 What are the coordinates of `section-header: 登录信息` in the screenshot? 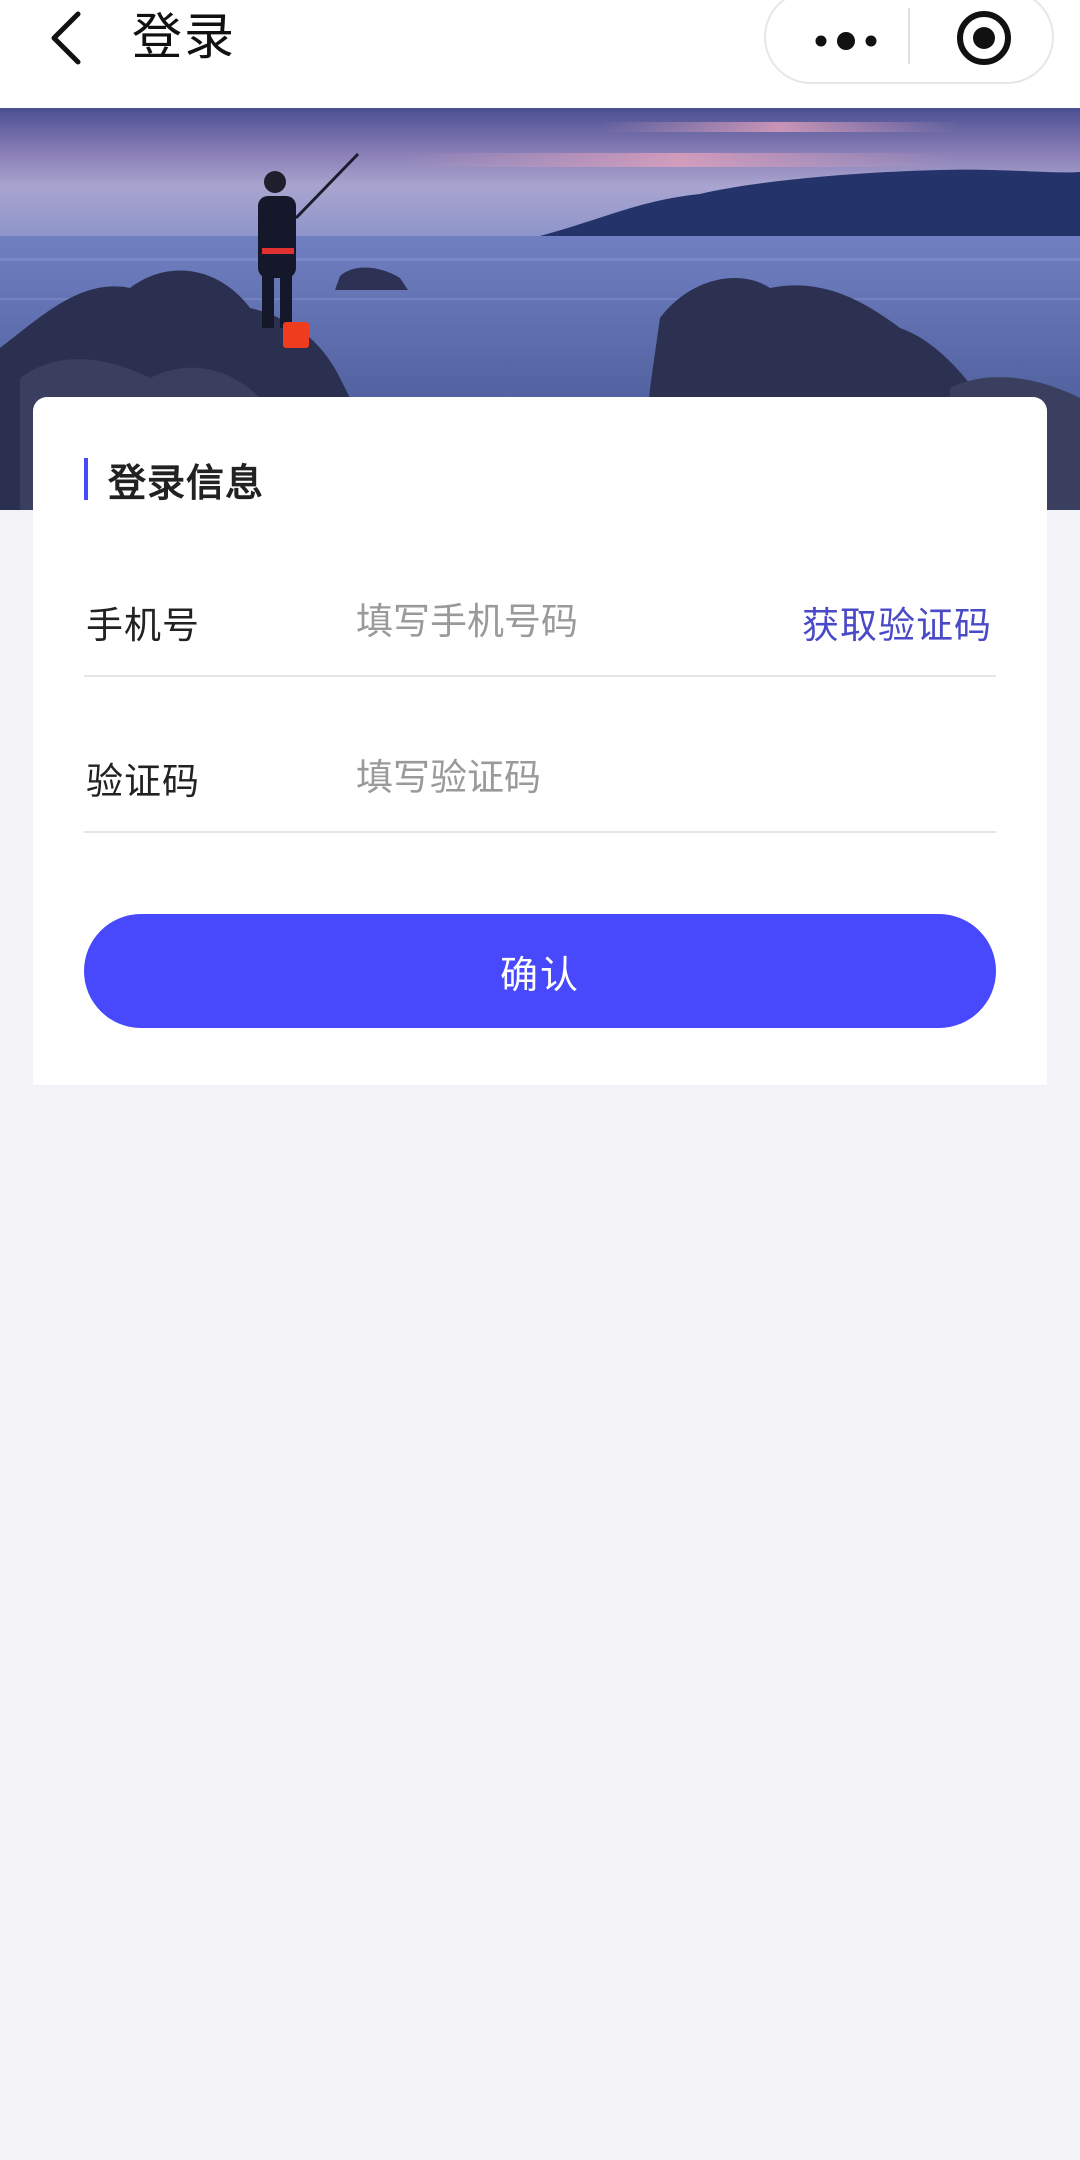 It's located at (174, 481).